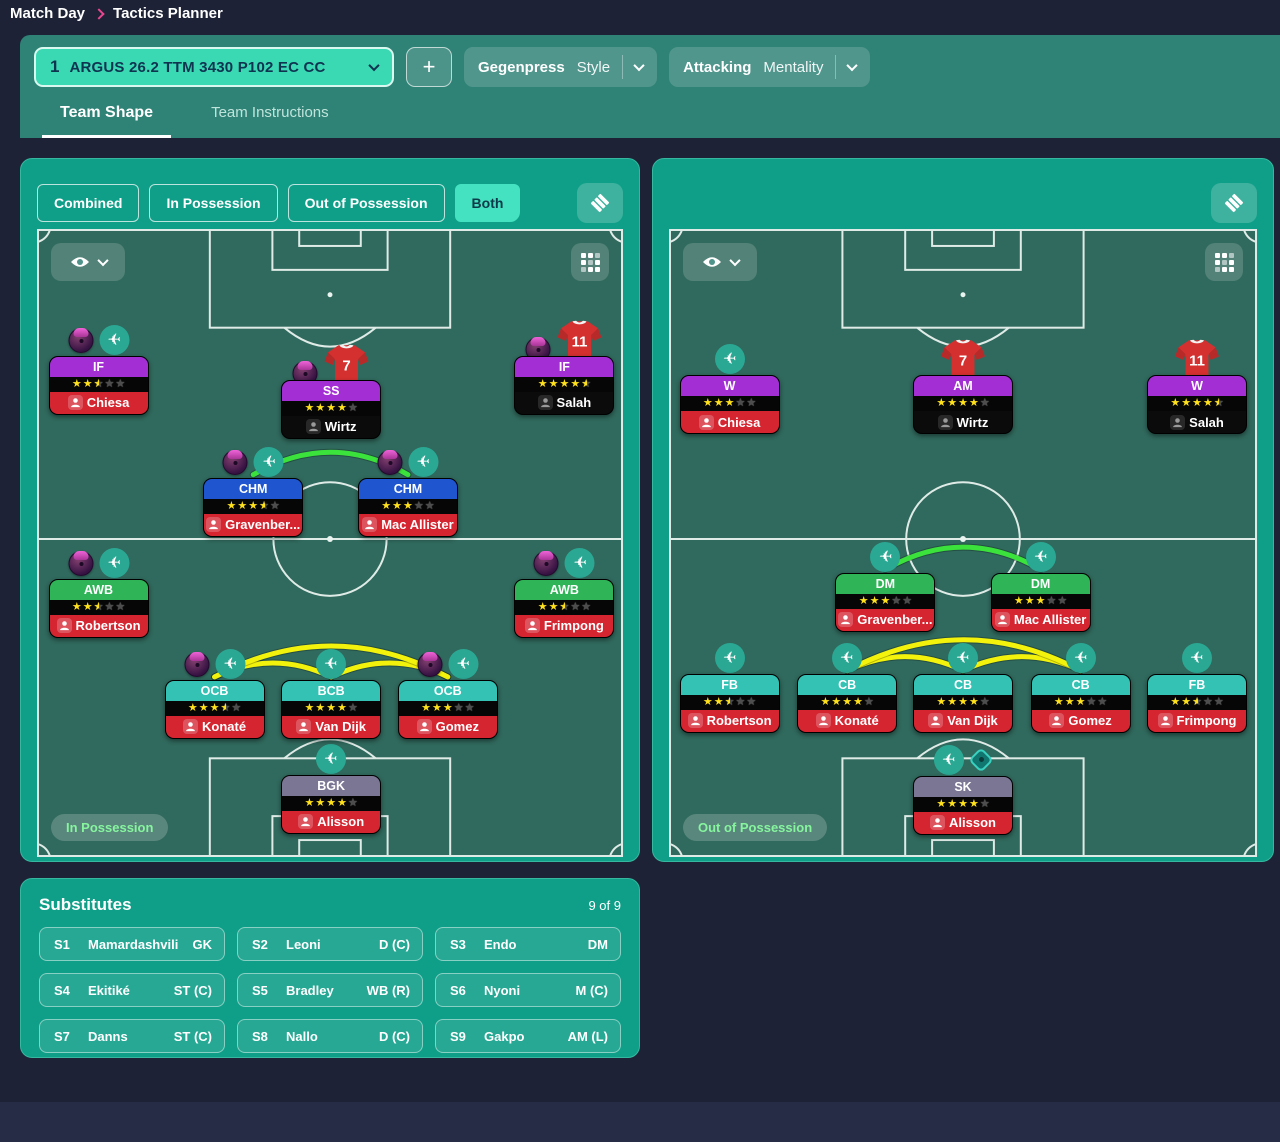 The image size is (1280, 1142). I want to click on role-label: SS, so click(331, 390).